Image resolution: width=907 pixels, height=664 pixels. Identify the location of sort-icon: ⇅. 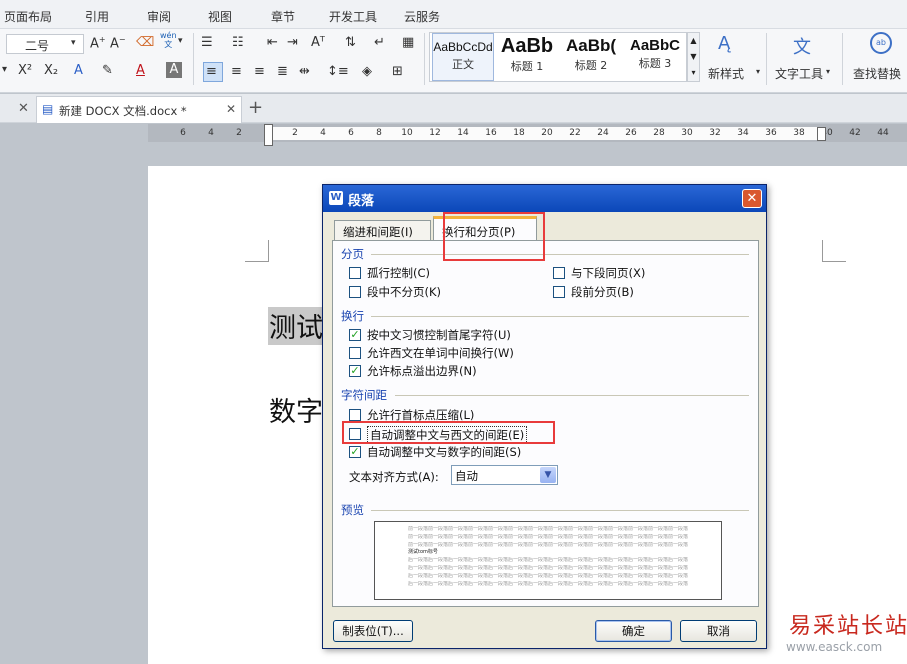
(350, 42).